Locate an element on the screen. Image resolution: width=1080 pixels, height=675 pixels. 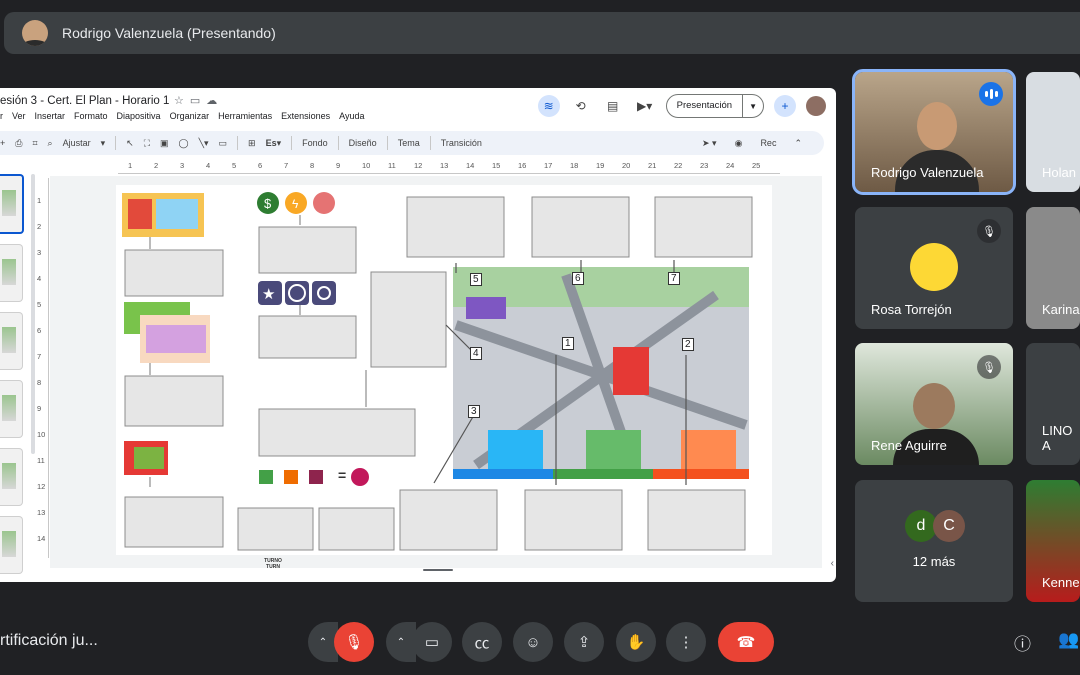
ruler-tick-label: 6 is located at coordinates (260, 165).